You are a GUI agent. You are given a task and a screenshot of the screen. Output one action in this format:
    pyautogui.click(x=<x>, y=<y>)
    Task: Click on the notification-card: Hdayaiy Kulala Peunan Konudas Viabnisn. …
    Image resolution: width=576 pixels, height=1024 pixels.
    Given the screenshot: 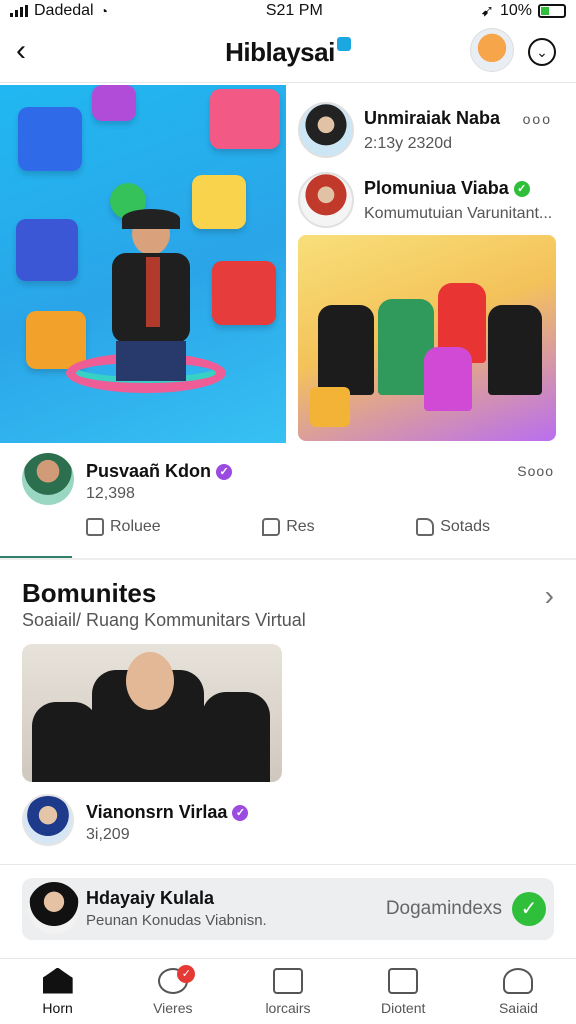 What is the action you would take?
    pyautogui.click(x=288, y=909)
    